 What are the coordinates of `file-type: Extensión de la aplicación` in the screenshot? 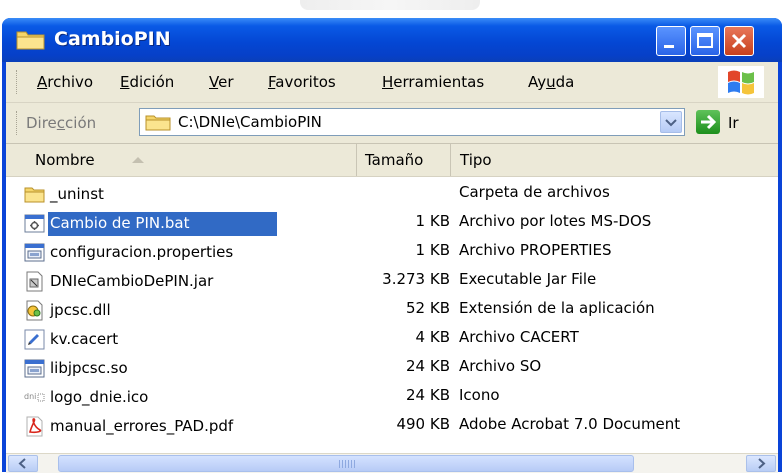 It's located at (557, 308).